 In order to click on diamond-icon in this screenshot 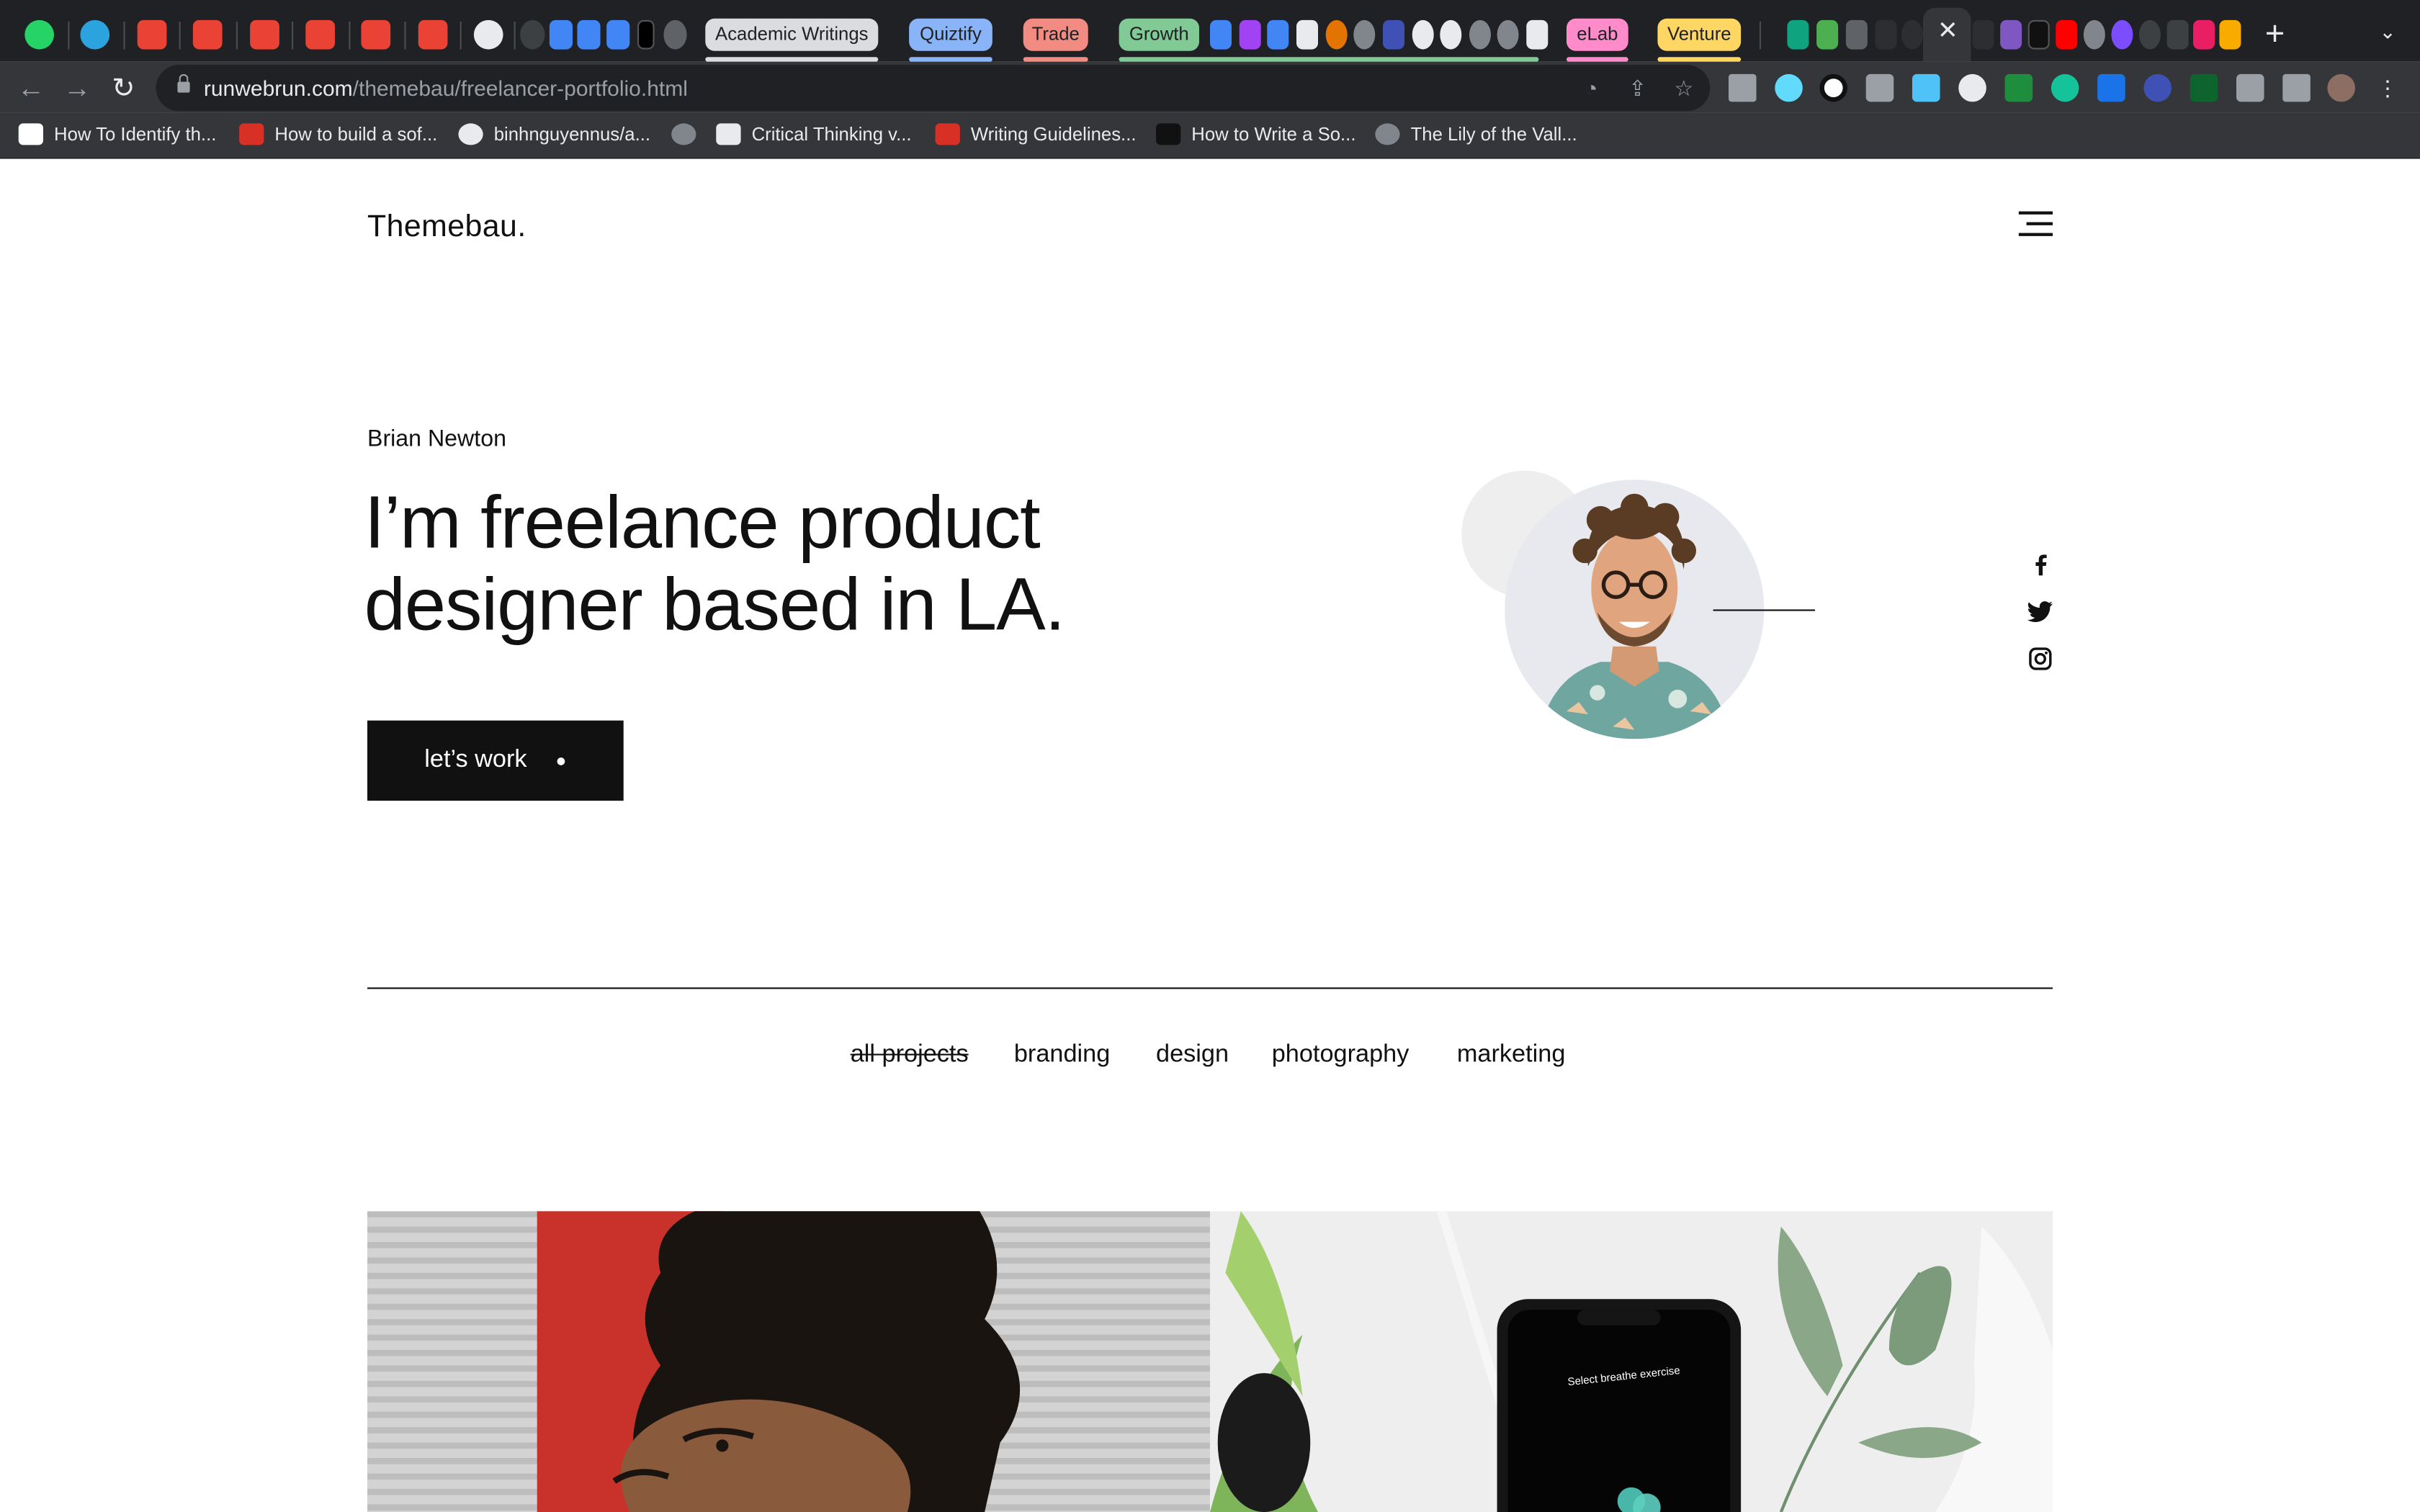, I will do `click(1307, 34)`.